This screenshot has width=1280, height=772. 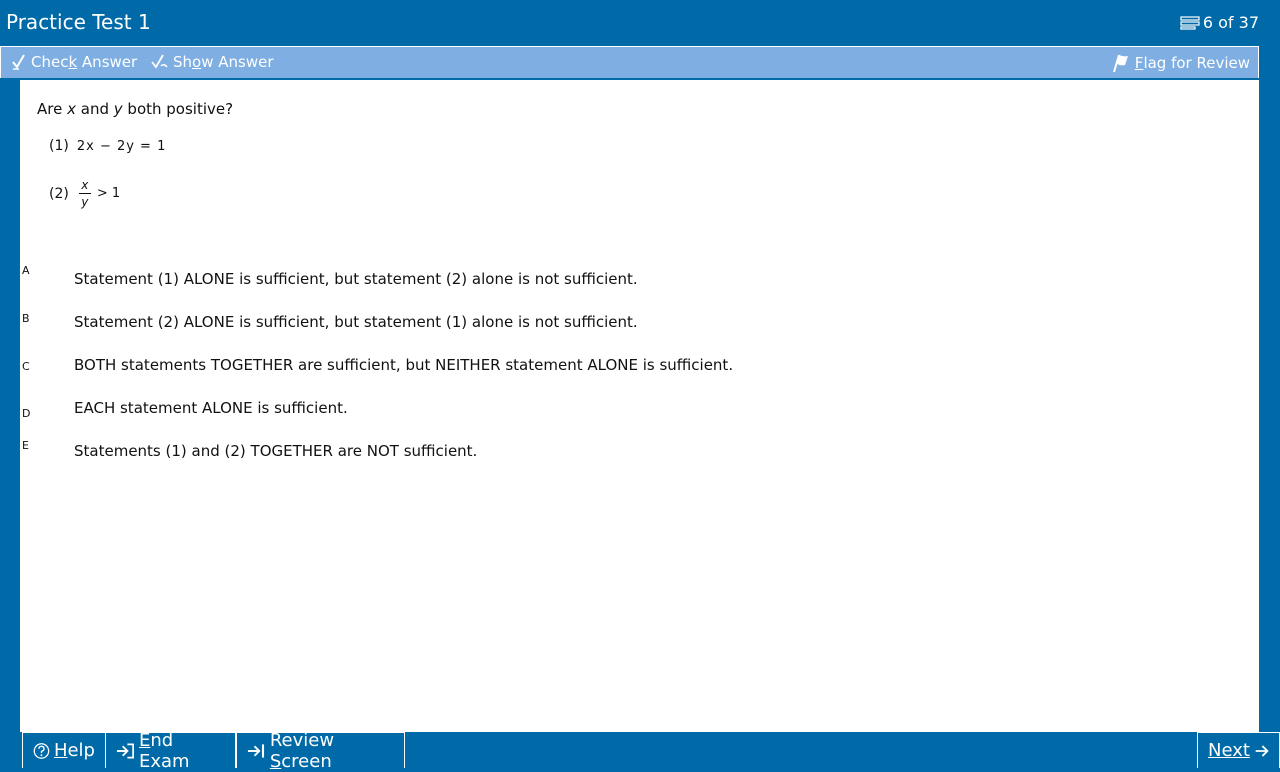 What do you see at coordinates (1229, 750) in the screenshot?
I see `next-label: Next` at bounding box center [1229, 750].